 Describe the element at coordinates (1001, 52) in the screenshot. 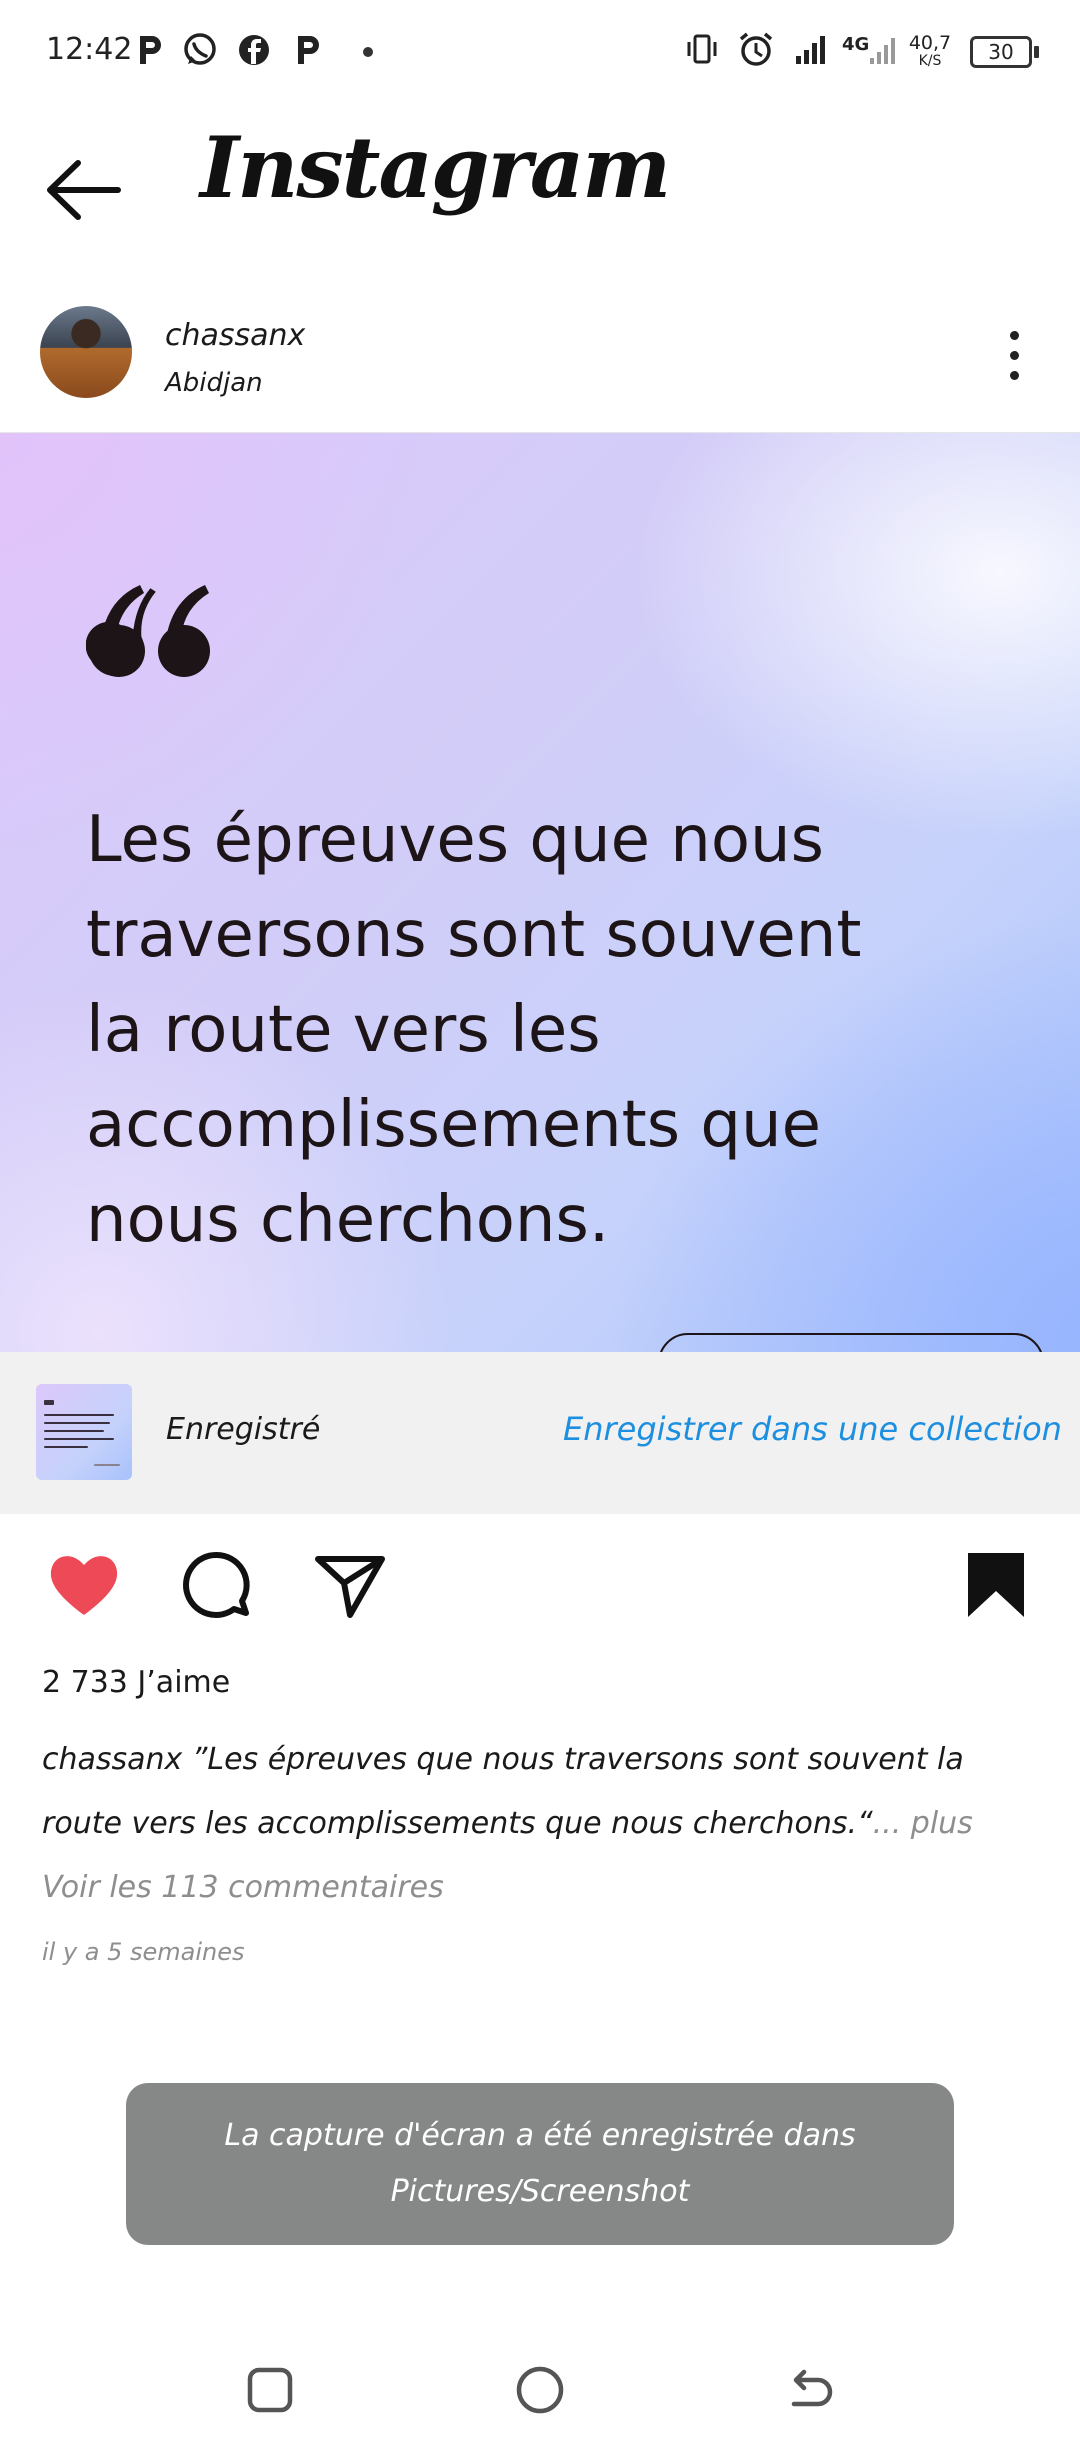

I see `battery-icon: 30` at that location.